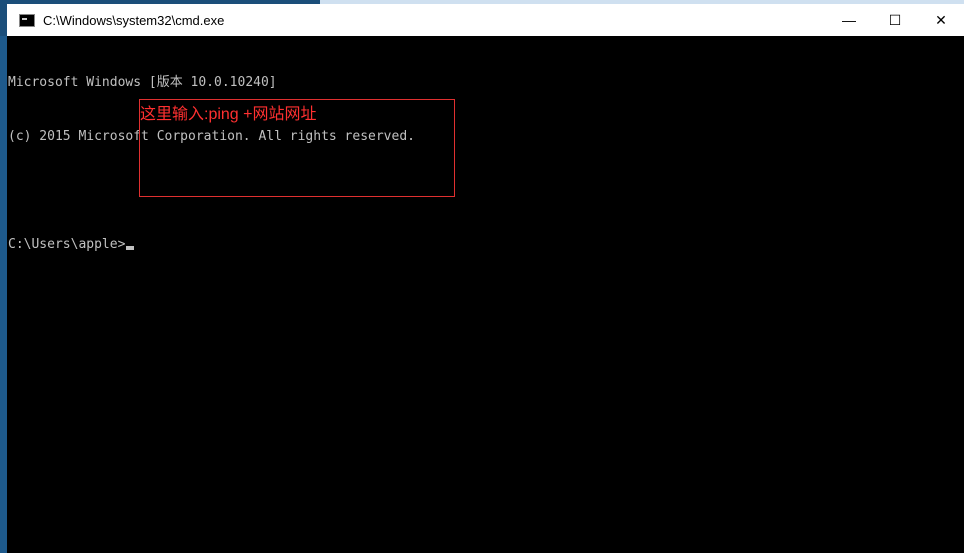 This screenshot has height=553, width=964. I want to click on console-line: Microsoft Windows [版本 10.0.10240], so click(142, 82).